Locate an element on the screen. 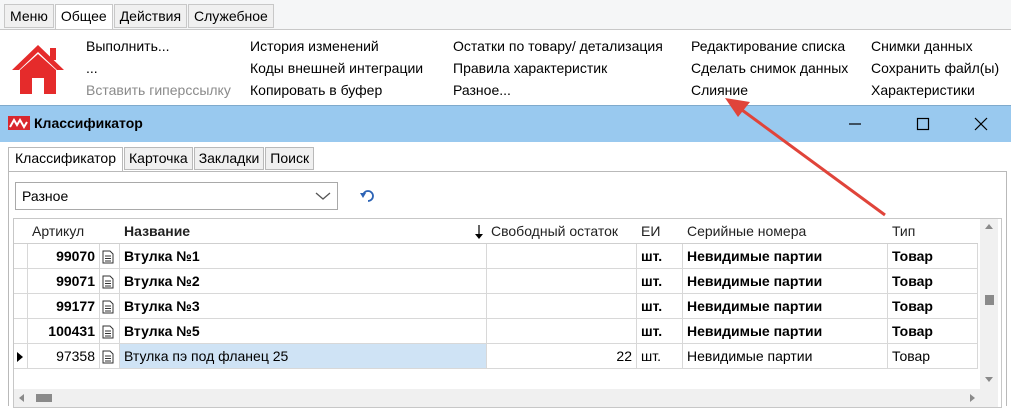 This screenshot has width=1011, height=408. category-select: Разное is located at coordinates (176, 196).